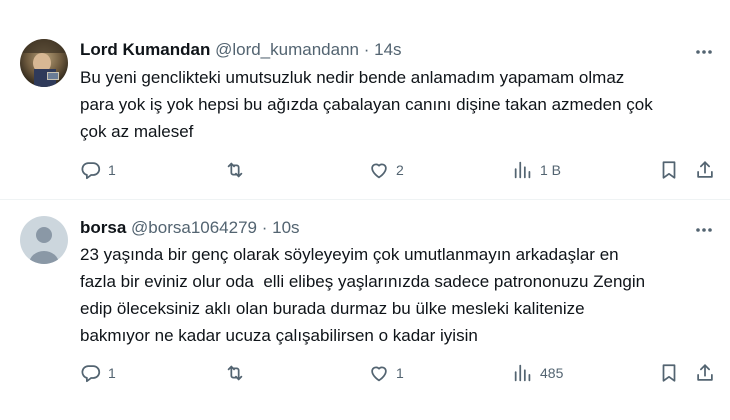 The height and width of the screenshot is (420, 730). Describe the element at coordinates (536, 170) in the screenshot. I see `views-button: 1 B` at that location.